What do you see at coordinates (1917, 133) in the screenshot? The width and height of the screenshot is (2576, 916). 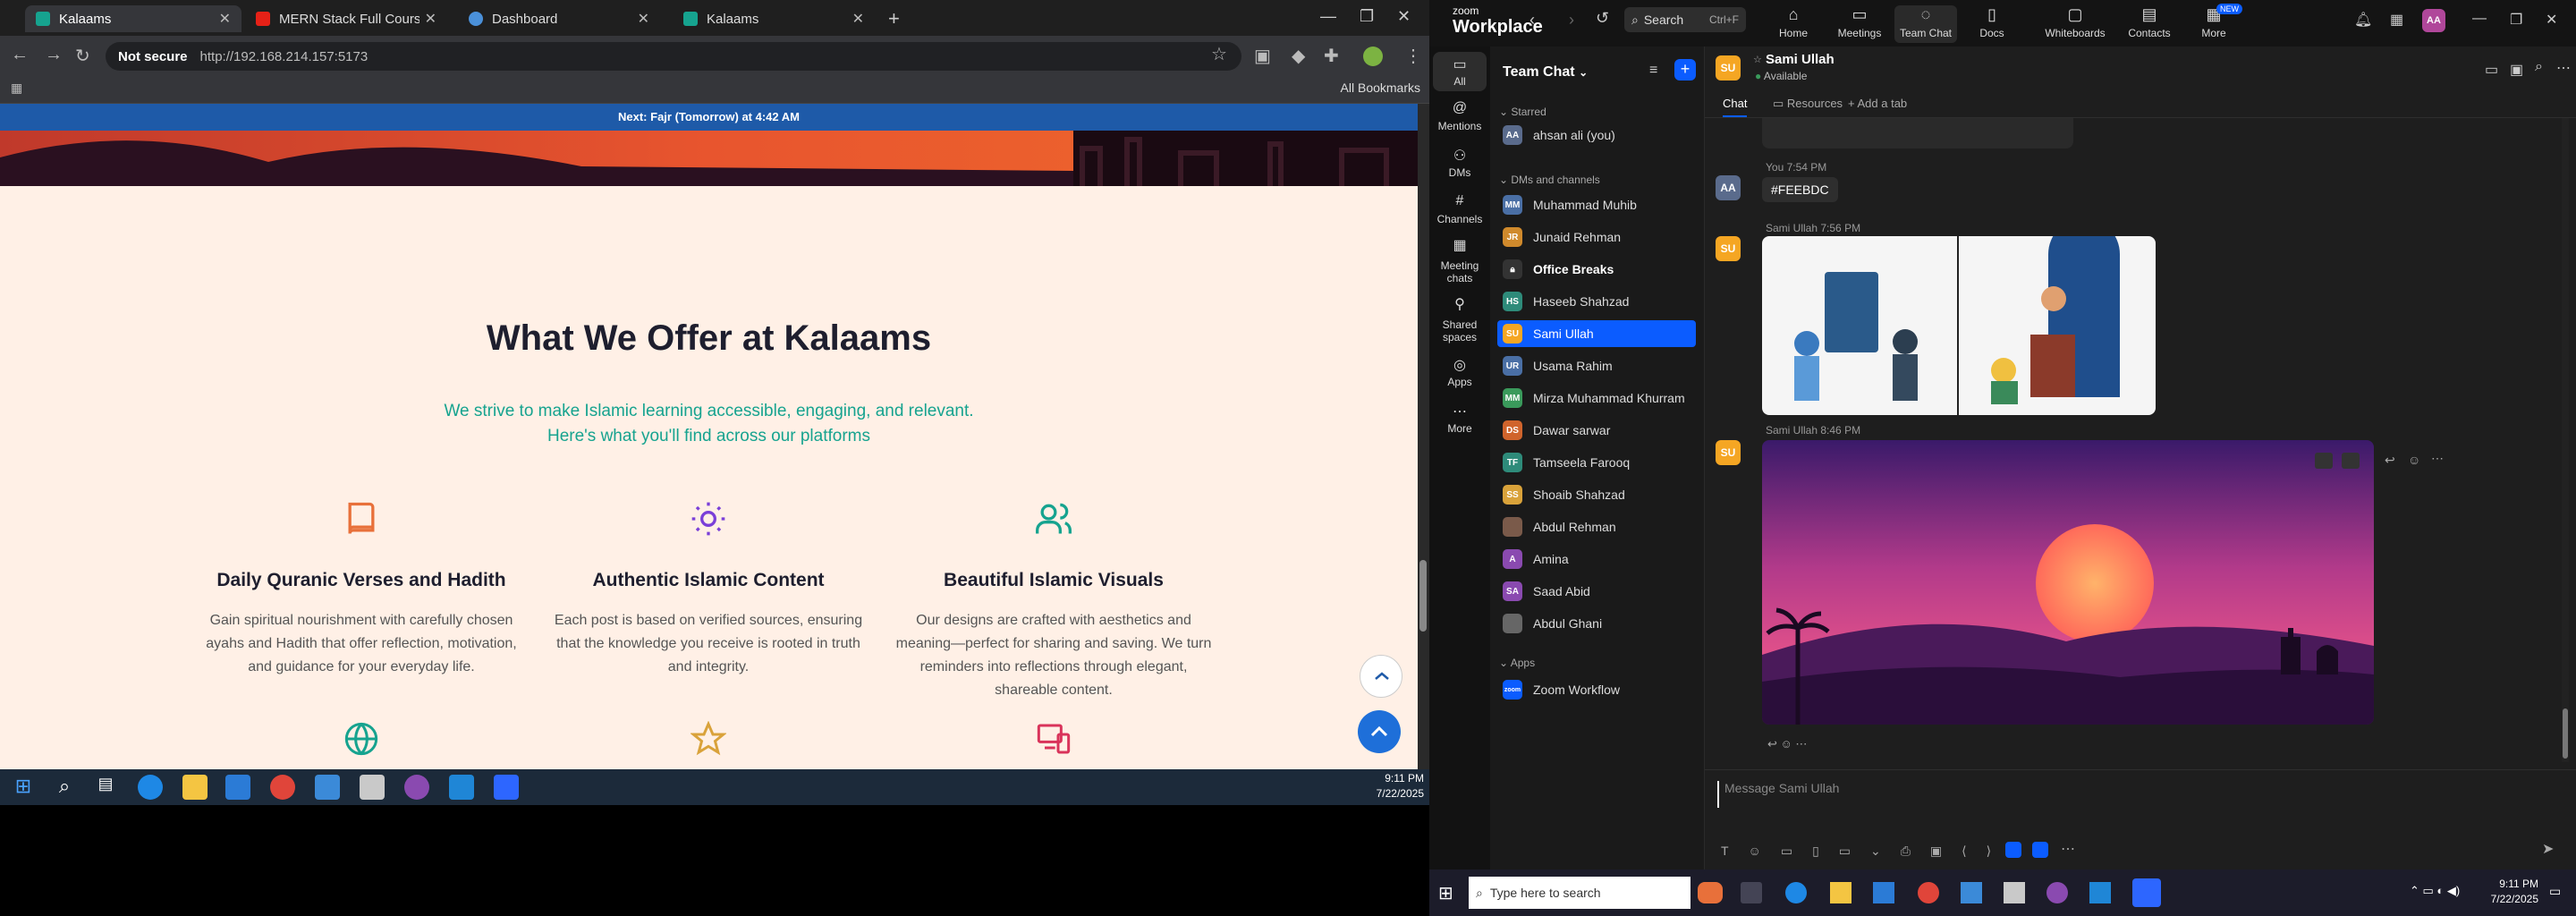 I see `previous-image-attachment` at bounding box center [1917, 133].